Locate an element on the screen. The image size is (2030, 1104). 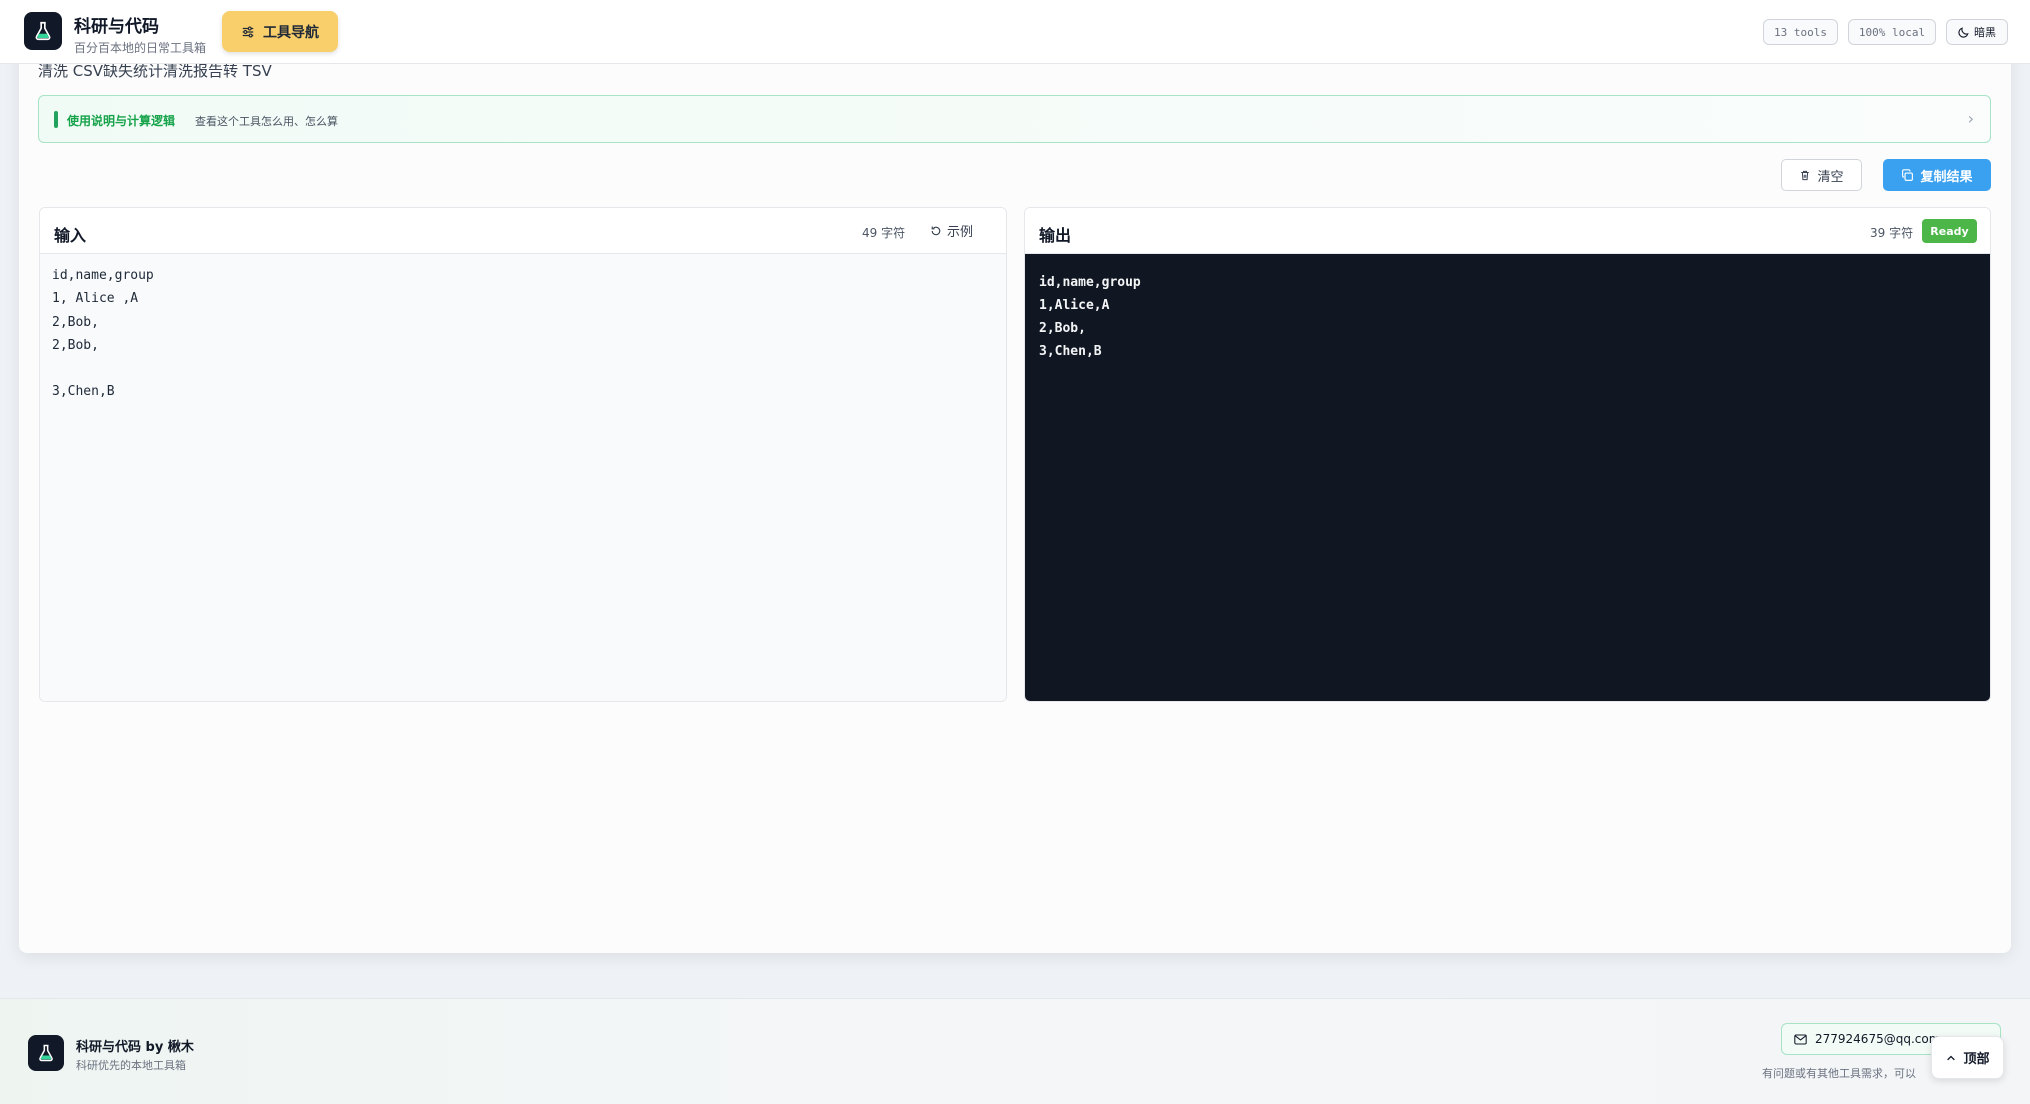
tools-count-badge: 13 tools is located at coordinates (1800, 32).